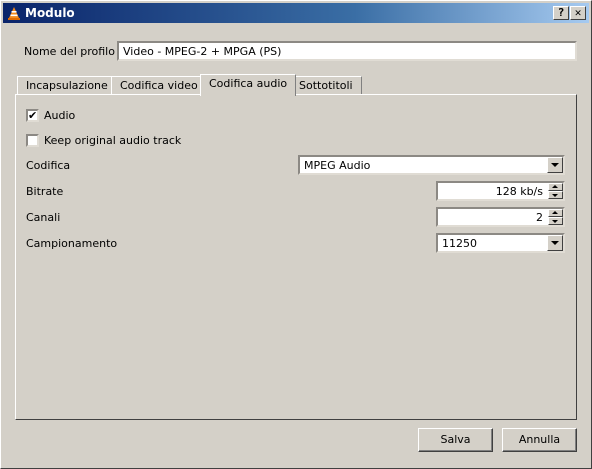 This screenshot has width=592, height=469. What do you see at coordinates (561, 13) in the screenshot?
I see `help-button: ?` at bounding box center [561, 13].